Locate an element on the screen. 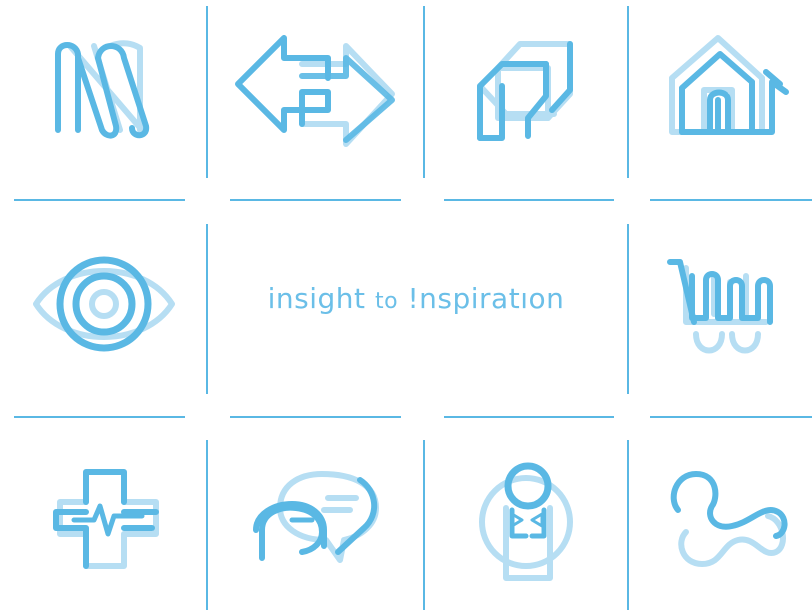  brand-wordmark: insight to !nspiratıon is located at coordinates (416, 298).